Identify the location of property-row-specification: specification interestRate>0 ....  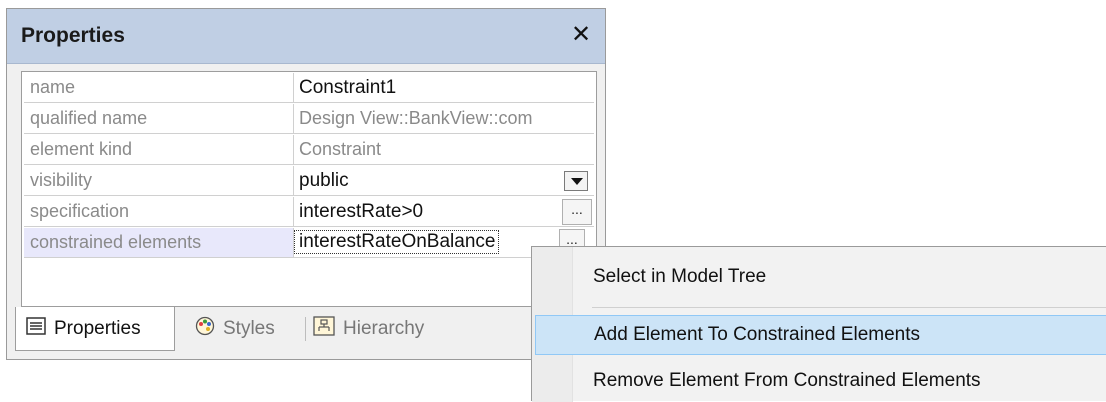
(309, 211).